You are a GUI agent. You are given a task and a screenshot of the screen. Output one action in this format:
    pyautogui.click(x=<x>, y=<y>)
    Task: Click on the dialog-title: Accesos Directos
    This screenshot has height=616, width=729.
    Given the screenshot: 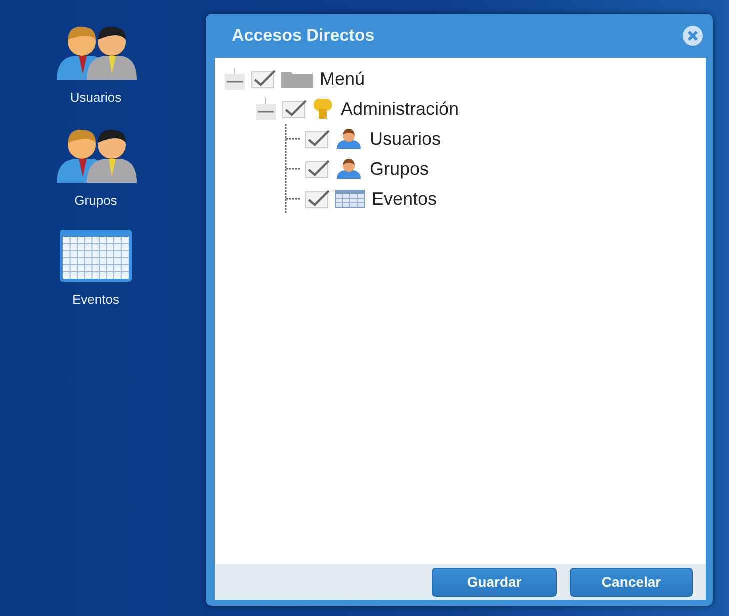 What is the action you would take?
    pyautogui.click(x=303, y=36)
    